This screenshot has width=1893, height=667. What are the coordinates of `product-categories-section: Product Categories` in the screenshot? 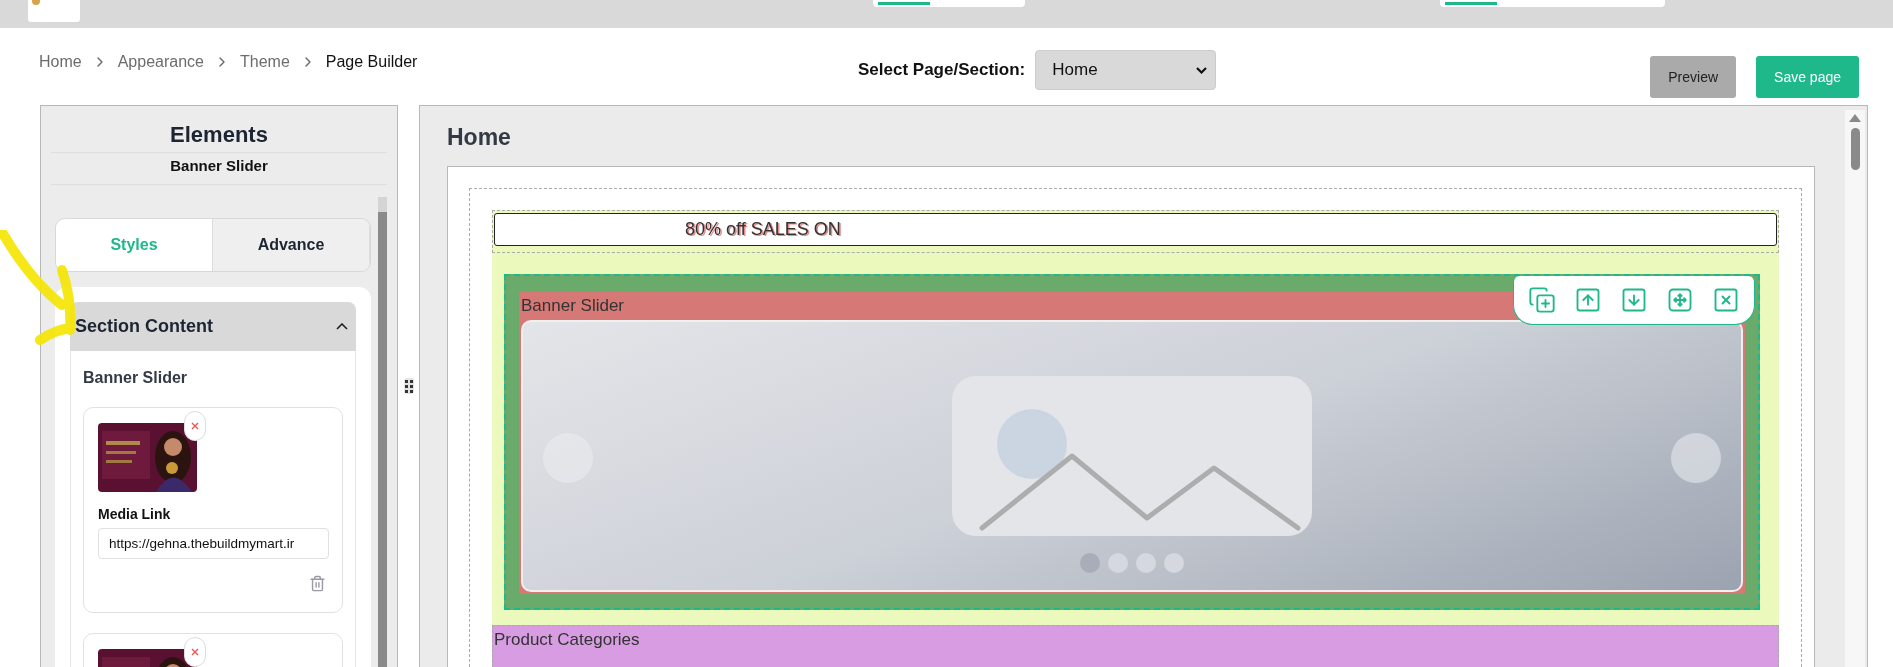 It's located at (1135, 646).